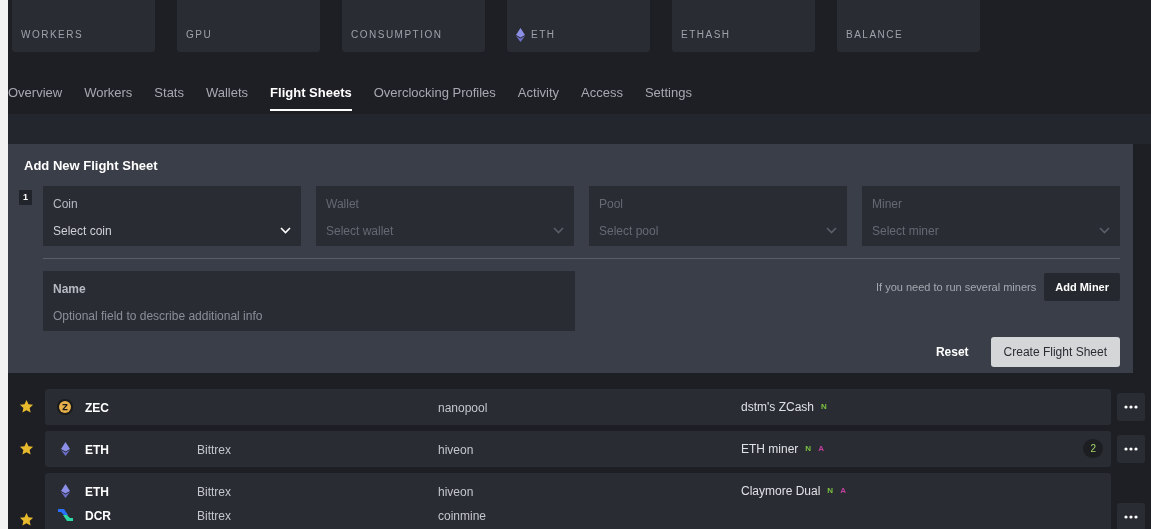 The height and width of the screenshot is (529, 1151). What do you see at coordinates (434, 97) in the screenshot?
I see `tab: Overclocking Profiles` at bounding box center [434, 97].